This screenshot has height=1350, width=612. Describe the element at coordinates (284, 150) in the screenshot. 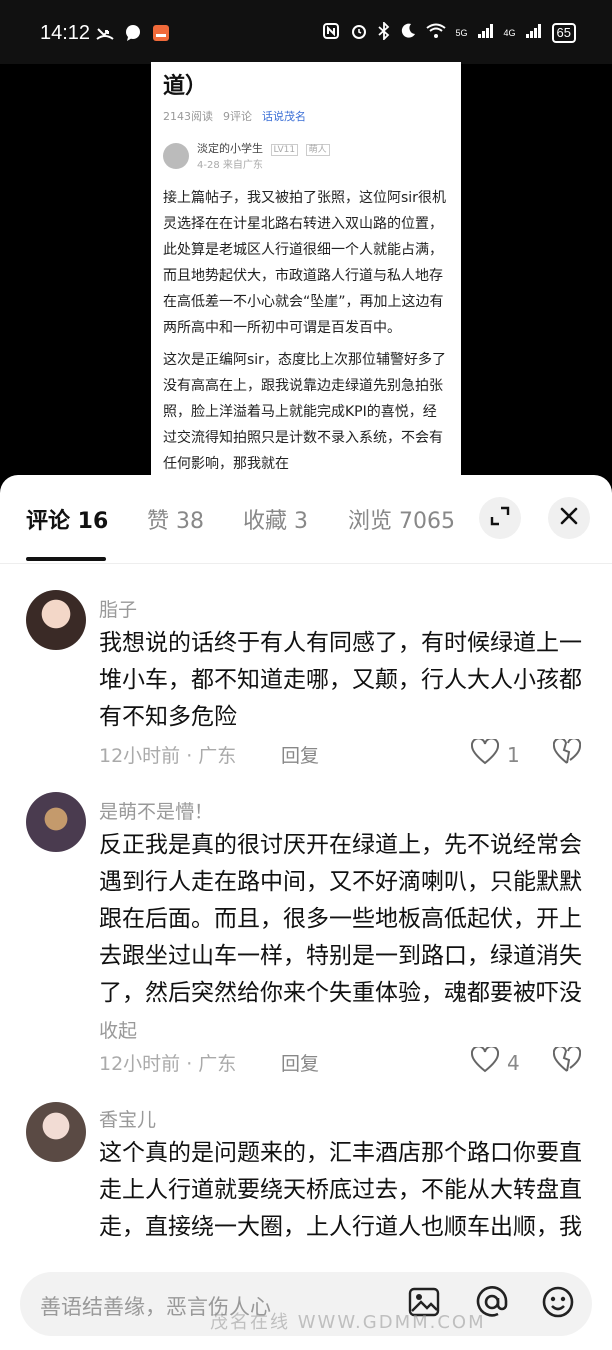

I see `author-level-badge: LV11` at that location.